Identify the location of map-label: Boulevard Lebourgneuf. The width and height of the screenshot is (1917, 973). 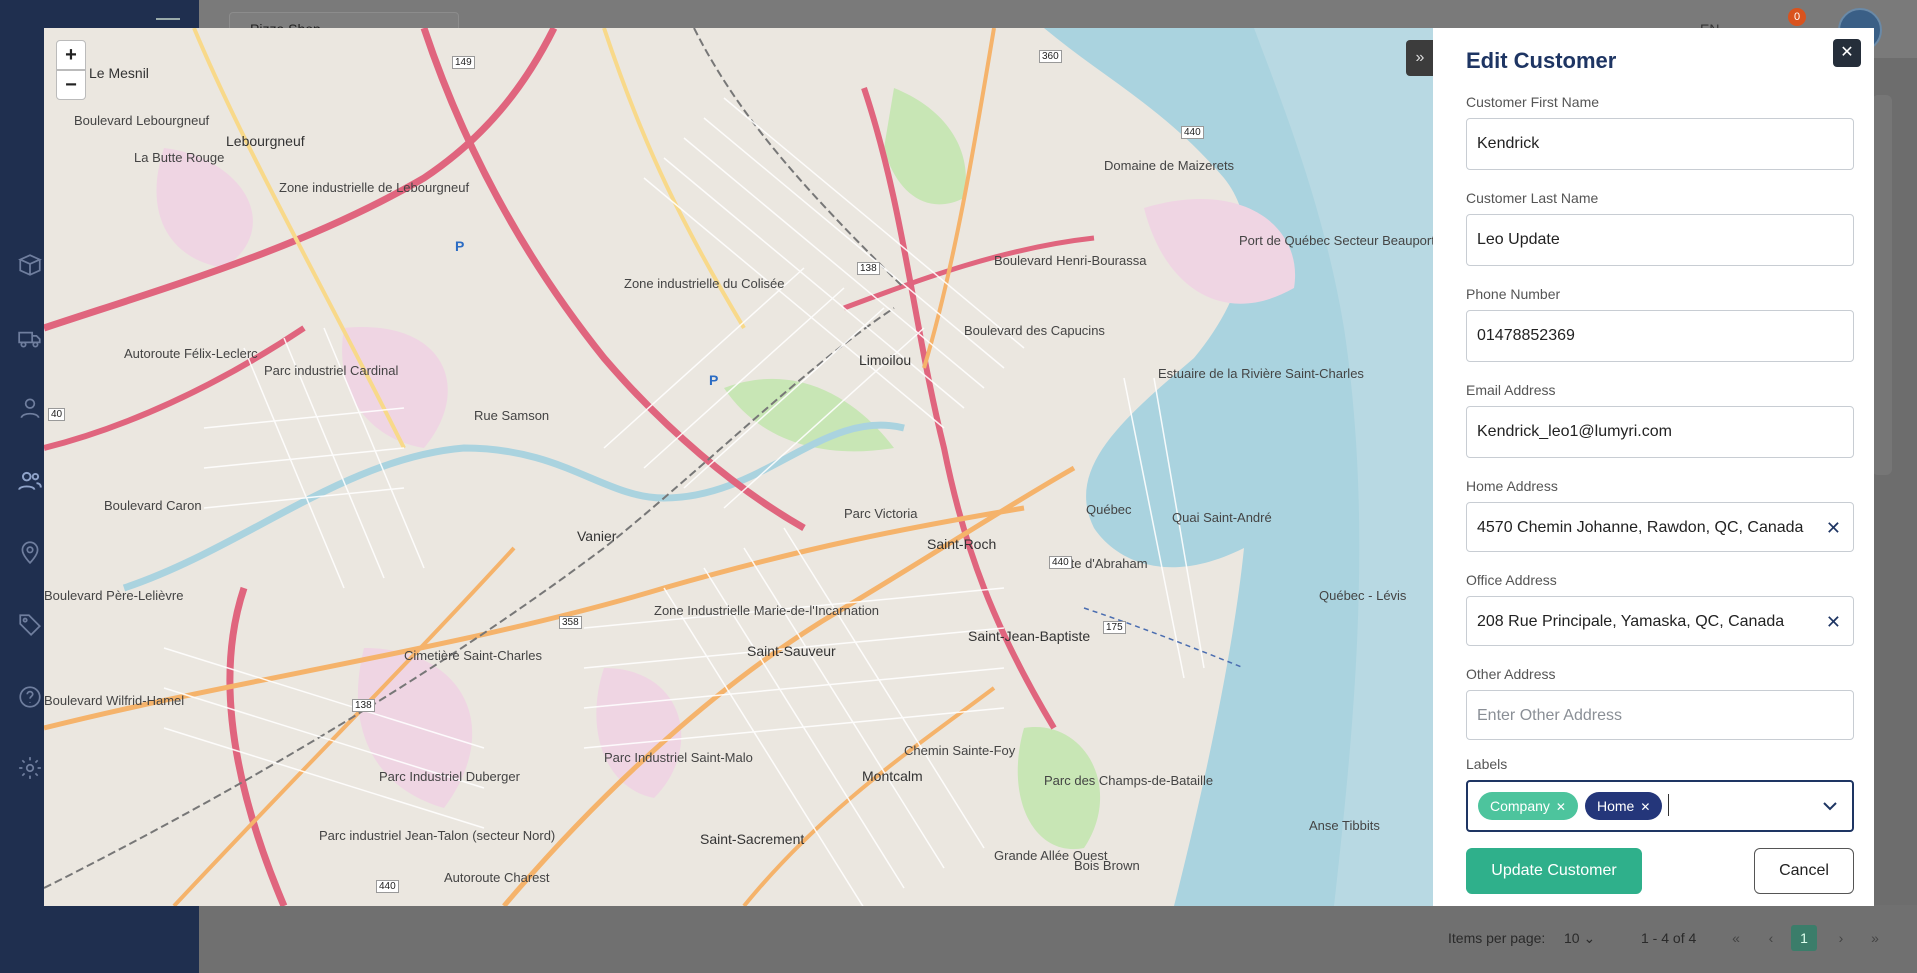
(142, 120).